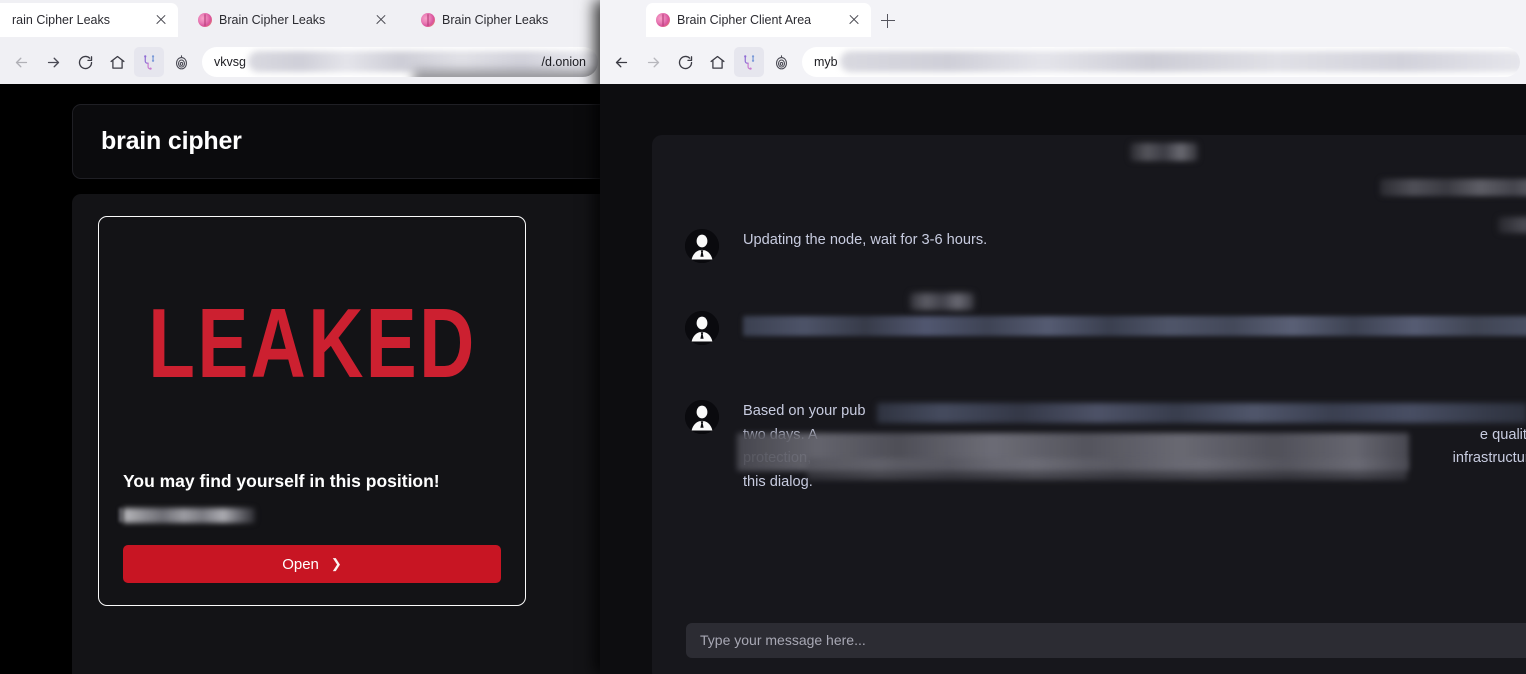 The height and width of the screenshot is (674, 1526). Describe the element at coordinates (120, 515) in the screenshot. I see `leak-subtitle-tick` at that location.